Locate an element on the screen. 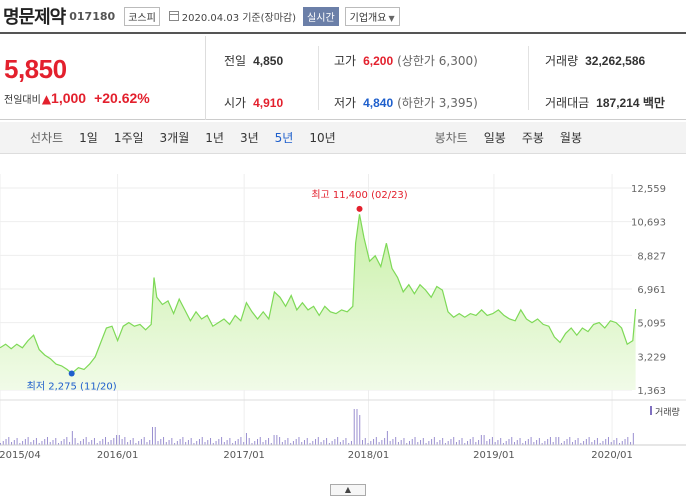 Image resolution: width=686 pixels, height=498 pixels. chart-scroll-button: ▲ is located at coordinates (348, 490).